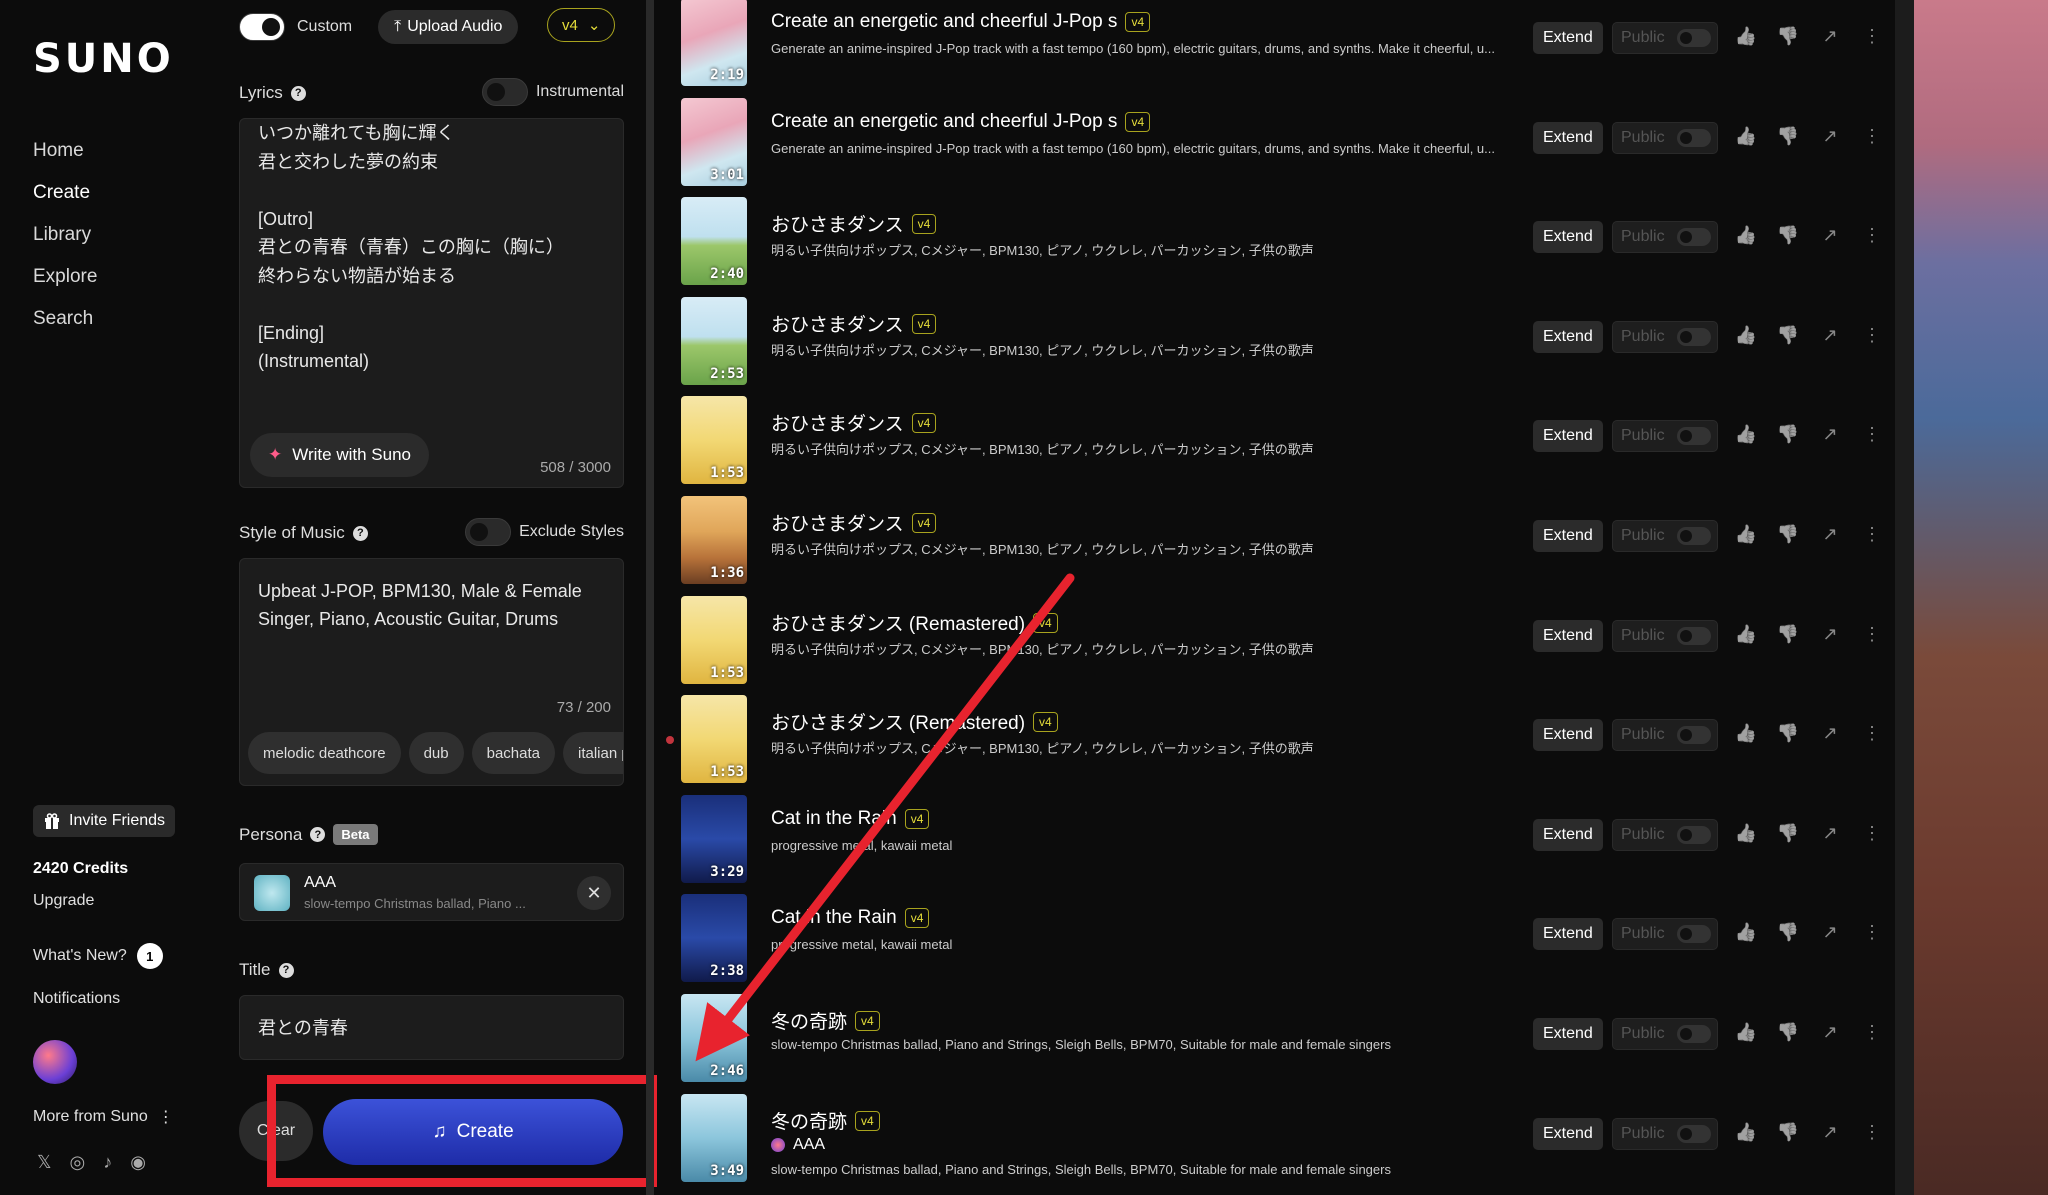 This screenshot has width=2048, height=1195. I want to click on song-thumbnail: 3:49, so click(714, 1138).